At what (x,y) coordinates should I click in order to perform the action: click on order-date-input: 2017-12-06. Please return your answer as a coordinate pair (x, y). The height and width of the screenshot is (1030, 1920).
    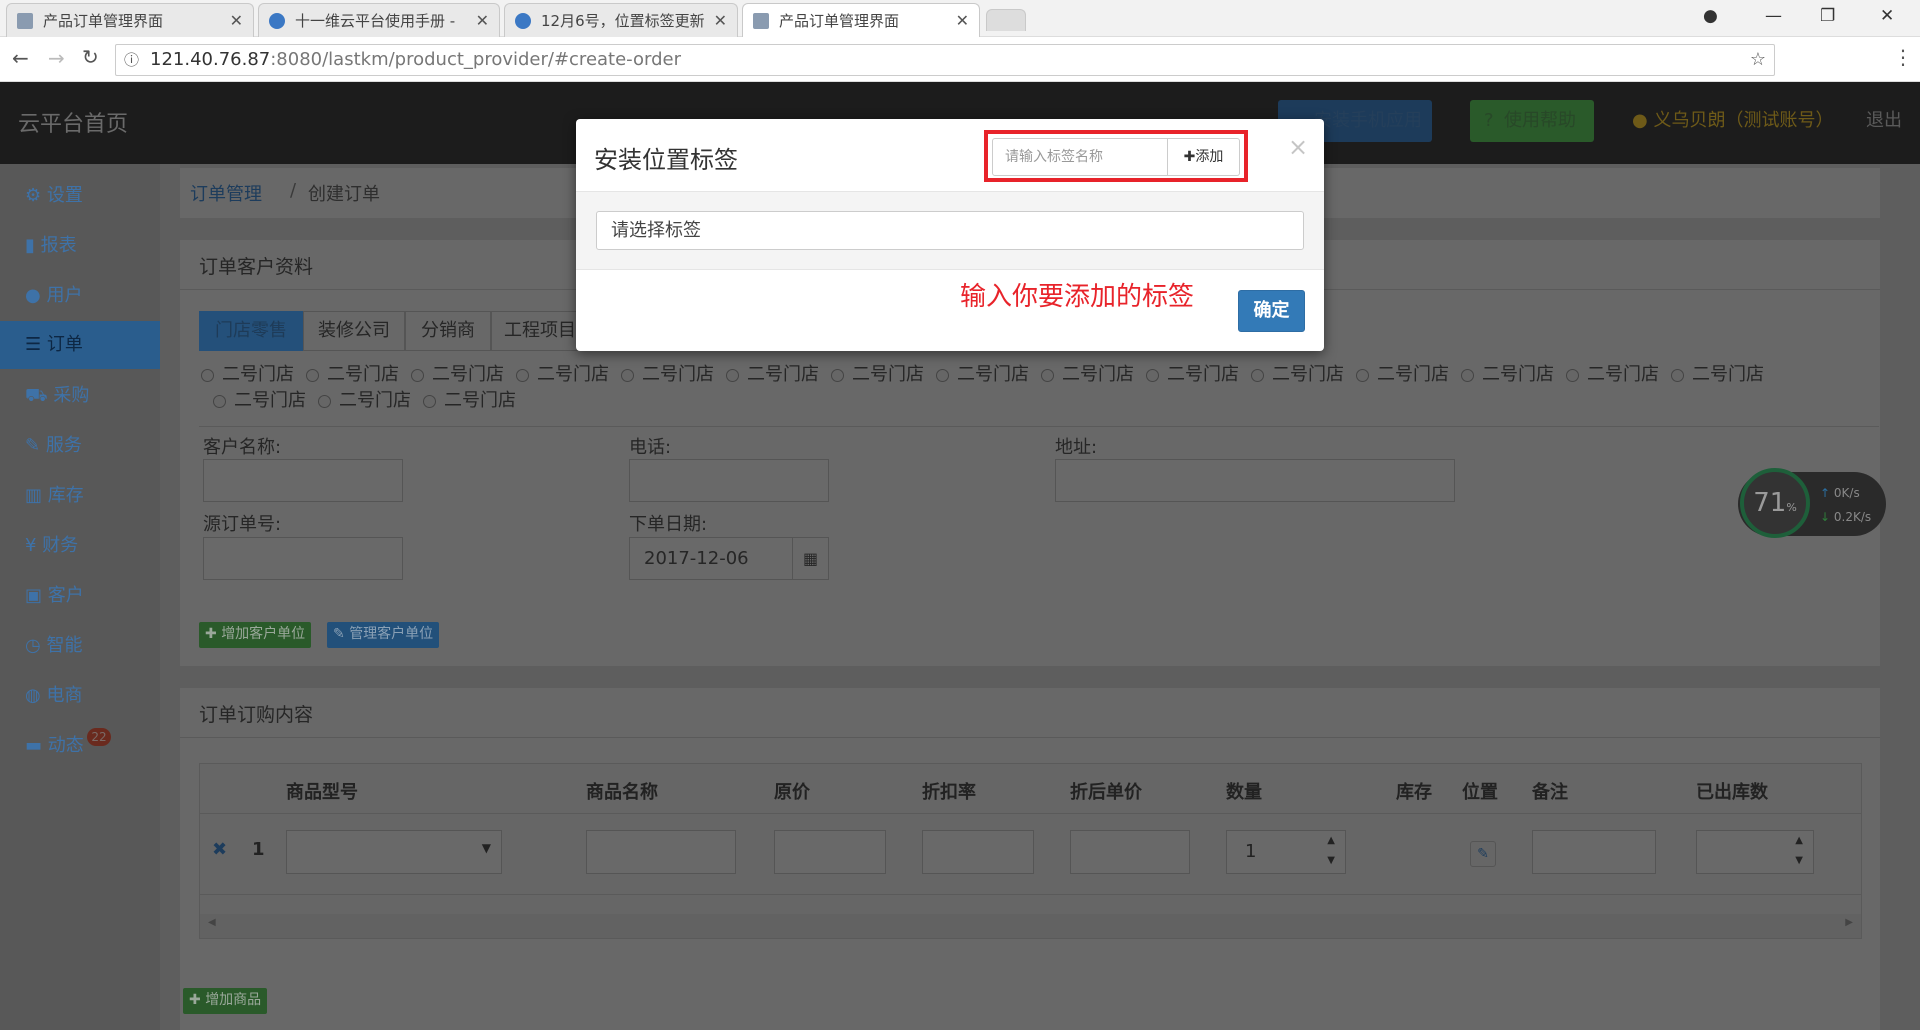
    Looking at the image, I should click on (711, 558).